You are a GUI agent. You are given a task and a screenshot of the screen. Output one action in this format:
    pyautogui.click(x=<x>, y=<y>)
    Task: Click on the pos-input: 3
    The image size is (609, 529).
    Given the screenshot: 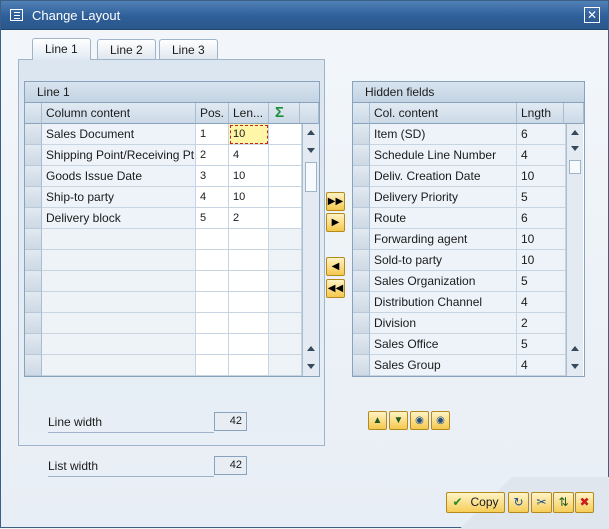 What is the action you would take?
    pyautogui.click(x=212, y=176)
    